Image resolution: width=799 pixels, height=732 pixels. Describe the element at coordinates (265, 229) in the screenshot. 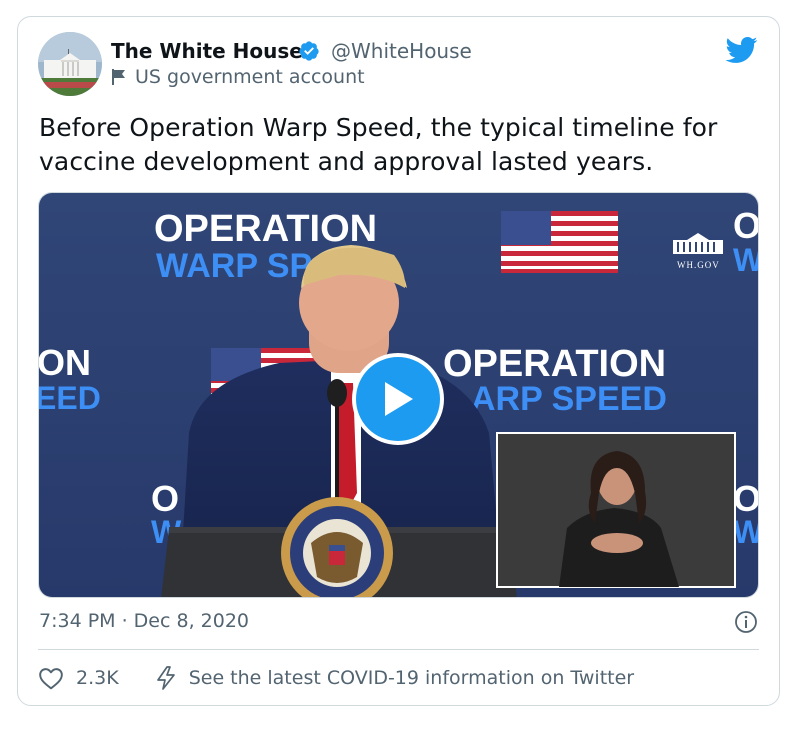

I see `backdrop-title-top: OPERATION` at that location.